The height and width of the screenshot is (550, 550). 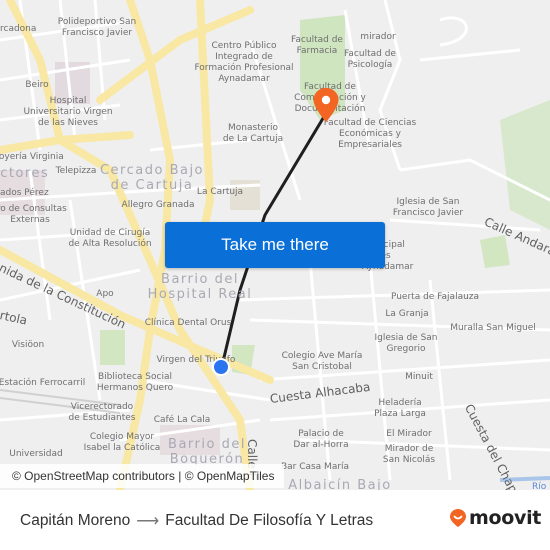 What do you see at coordinates (110, 238) in the screenshot?
I see `poi-label: Unidad de Cirugía de Alta Resolución` at bounding box center [110, 238].